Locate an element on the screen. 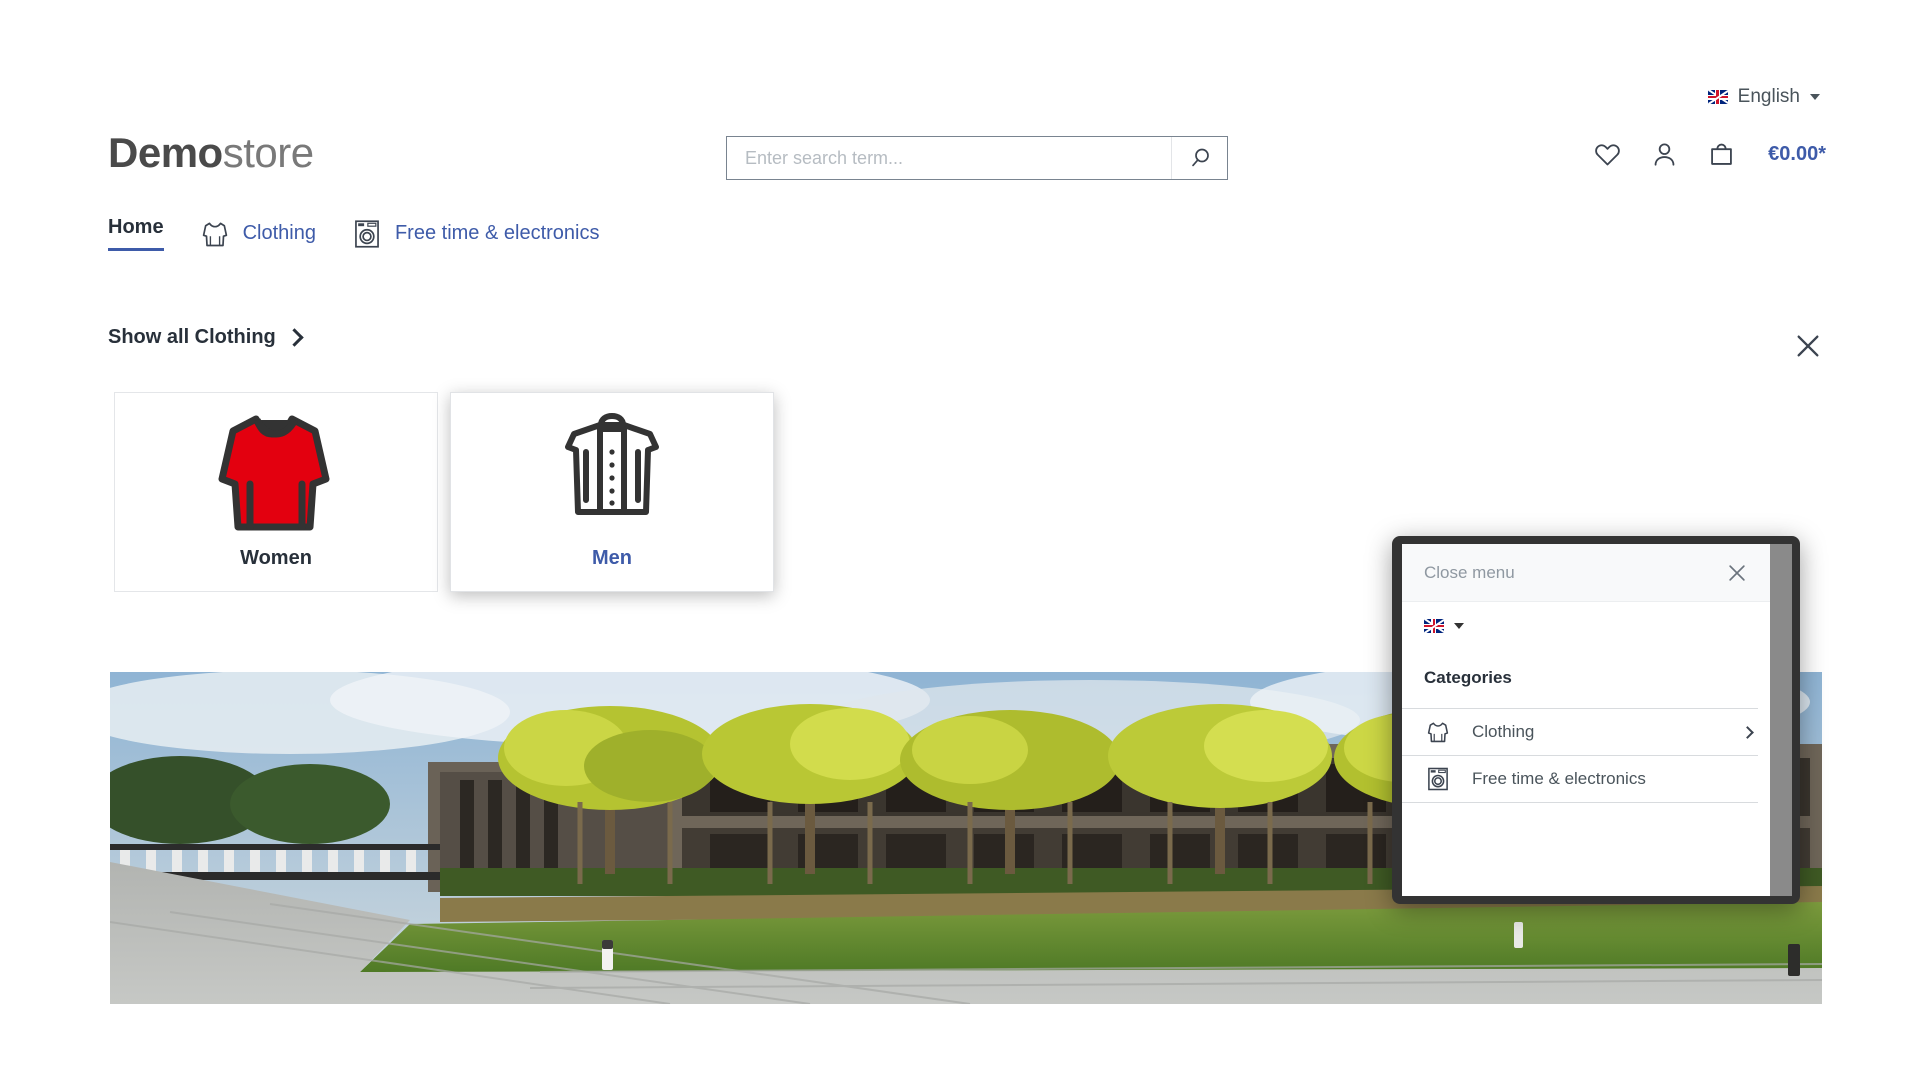 This screenshot has width=1920, height=1080. offcanvas-category-list: Clothing Free time & electronics is located at coordinates (1586, 755).